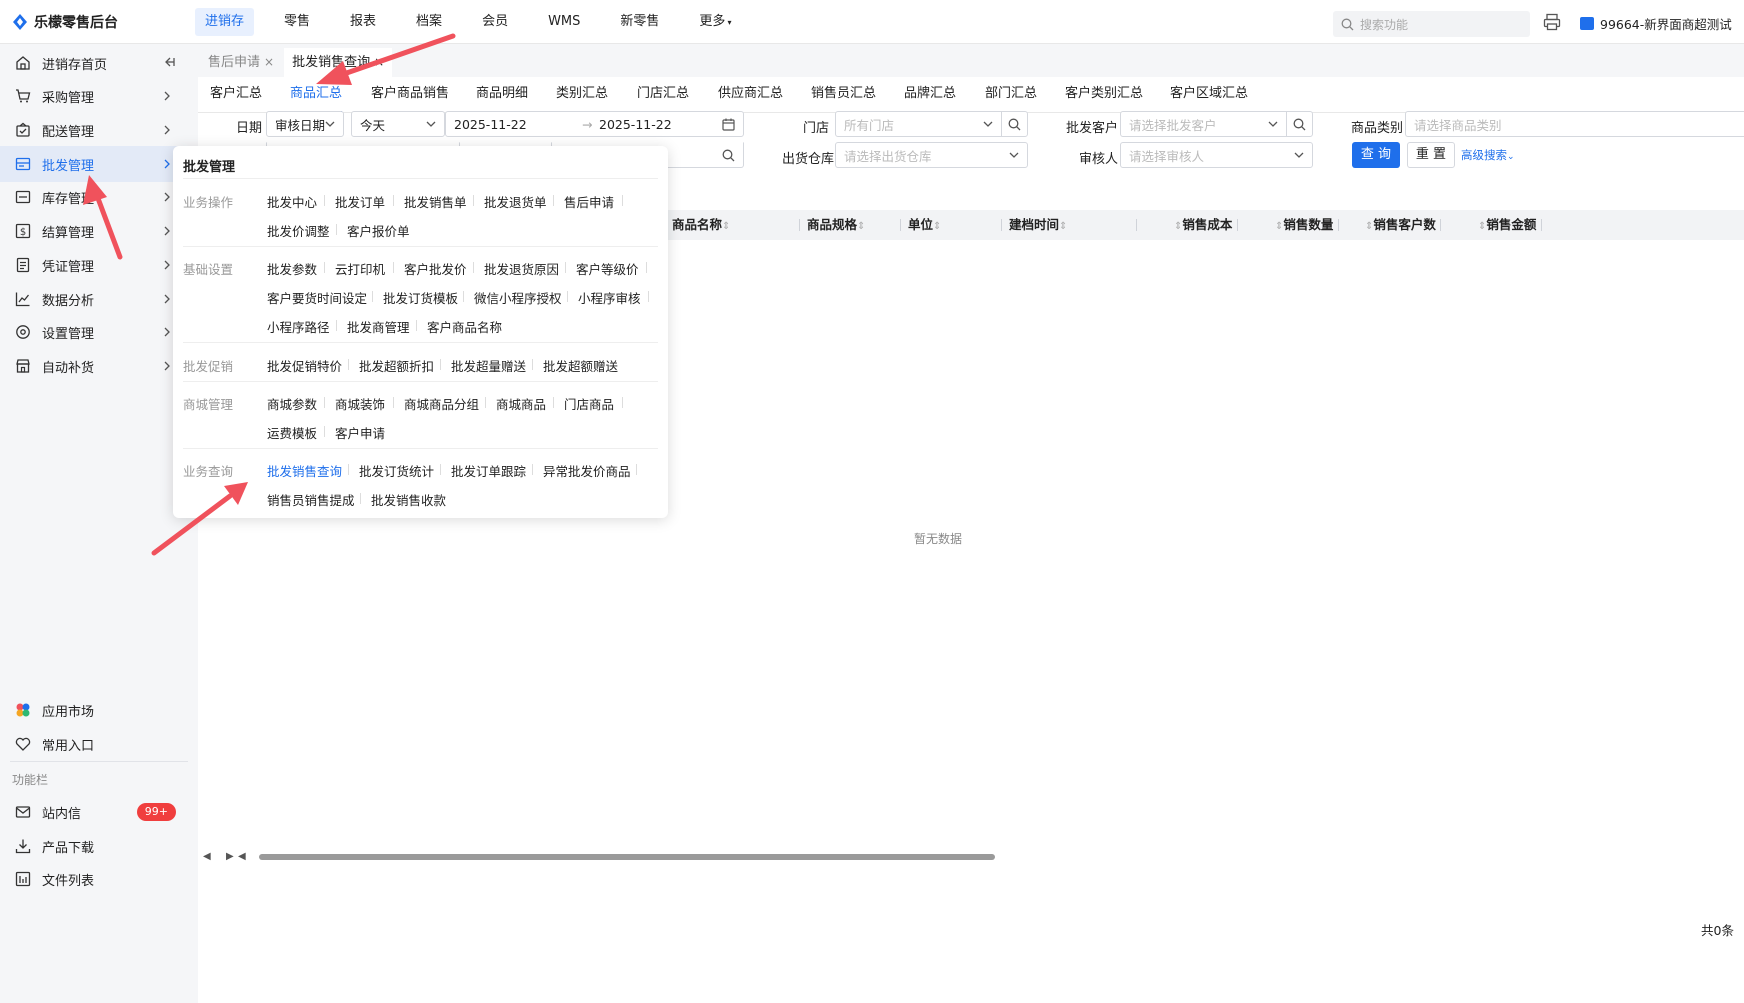 The image size is (1744, 1003). Describe the element at coordinates (441, 403) in the screenshot. I see `menu-item: 商城商品分组` at that location.